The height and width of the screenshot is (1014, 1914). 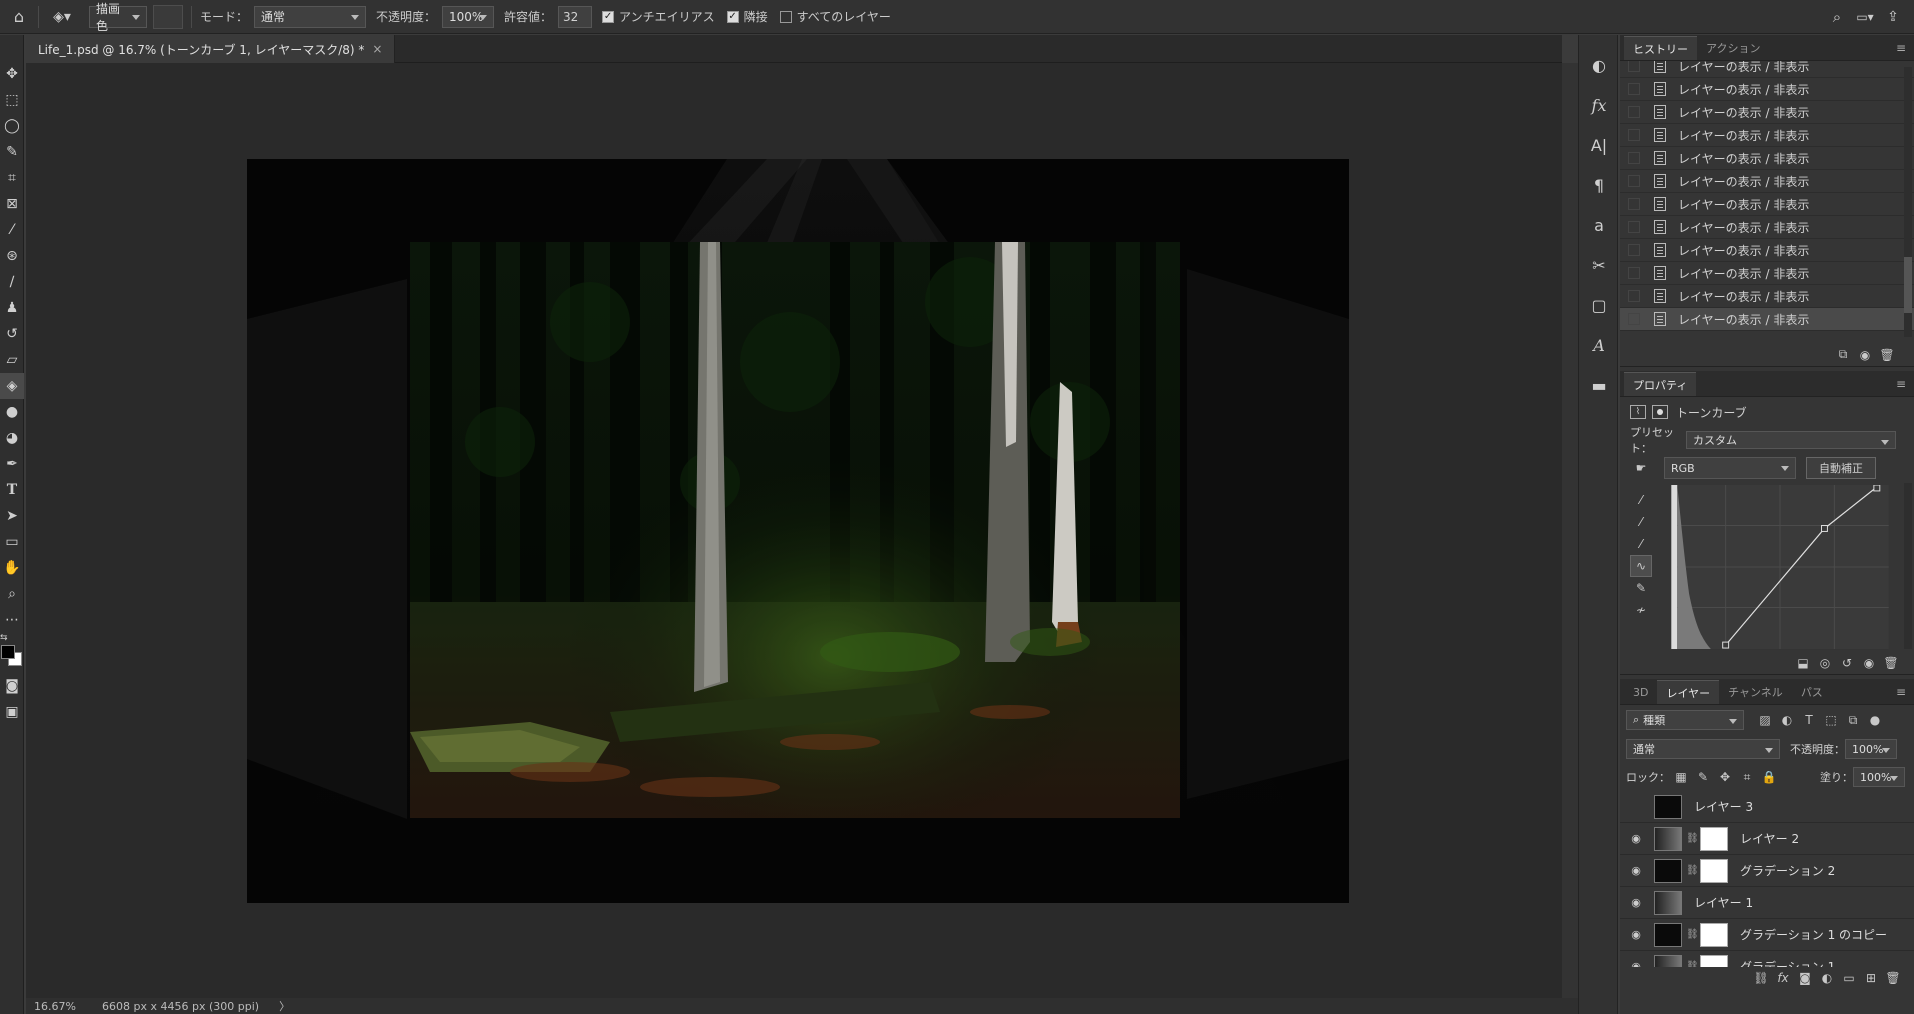 I want to click on all-layers-checkbox, so click(x=785, y=16).